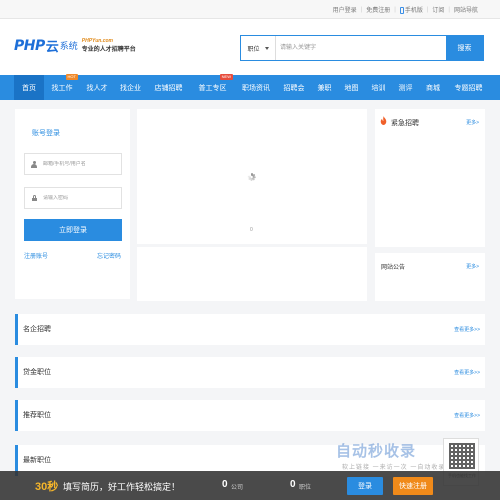  I want to click on nav-item-label: 找人才, so click(97, 88).